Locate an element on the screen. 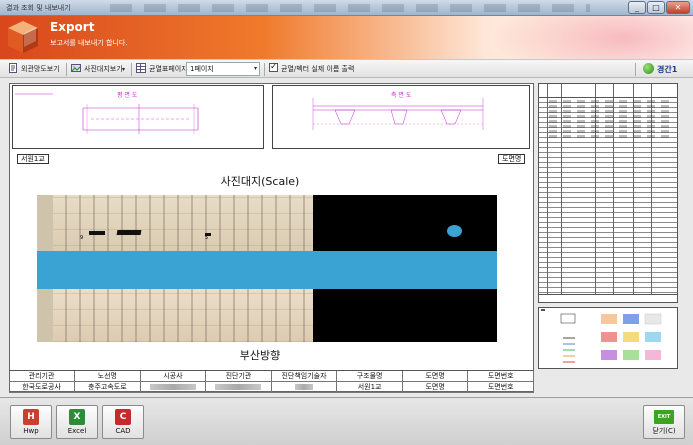 This screenshot has height=445, width=693. info-value-cell: 충주고속도로 is located at coordinates (107, 387).